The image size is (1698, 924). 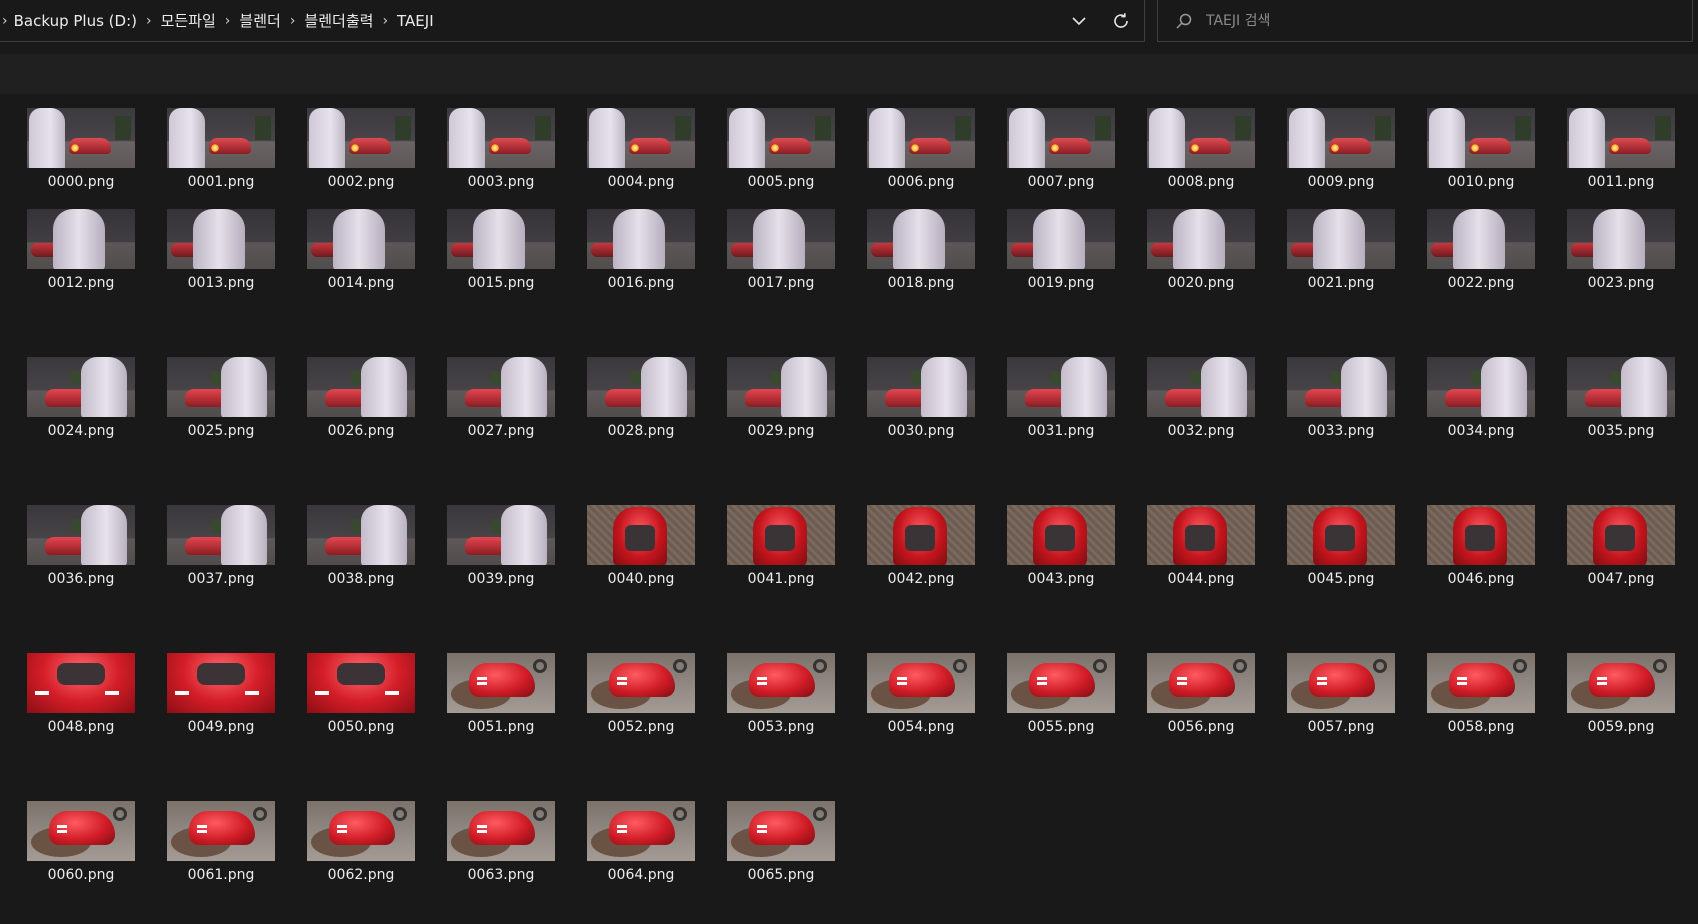 What do you see at coordinates (1621, 142) in the screenshot?
I see `file-item: 0011.png` at bounding box center [1621, 142].